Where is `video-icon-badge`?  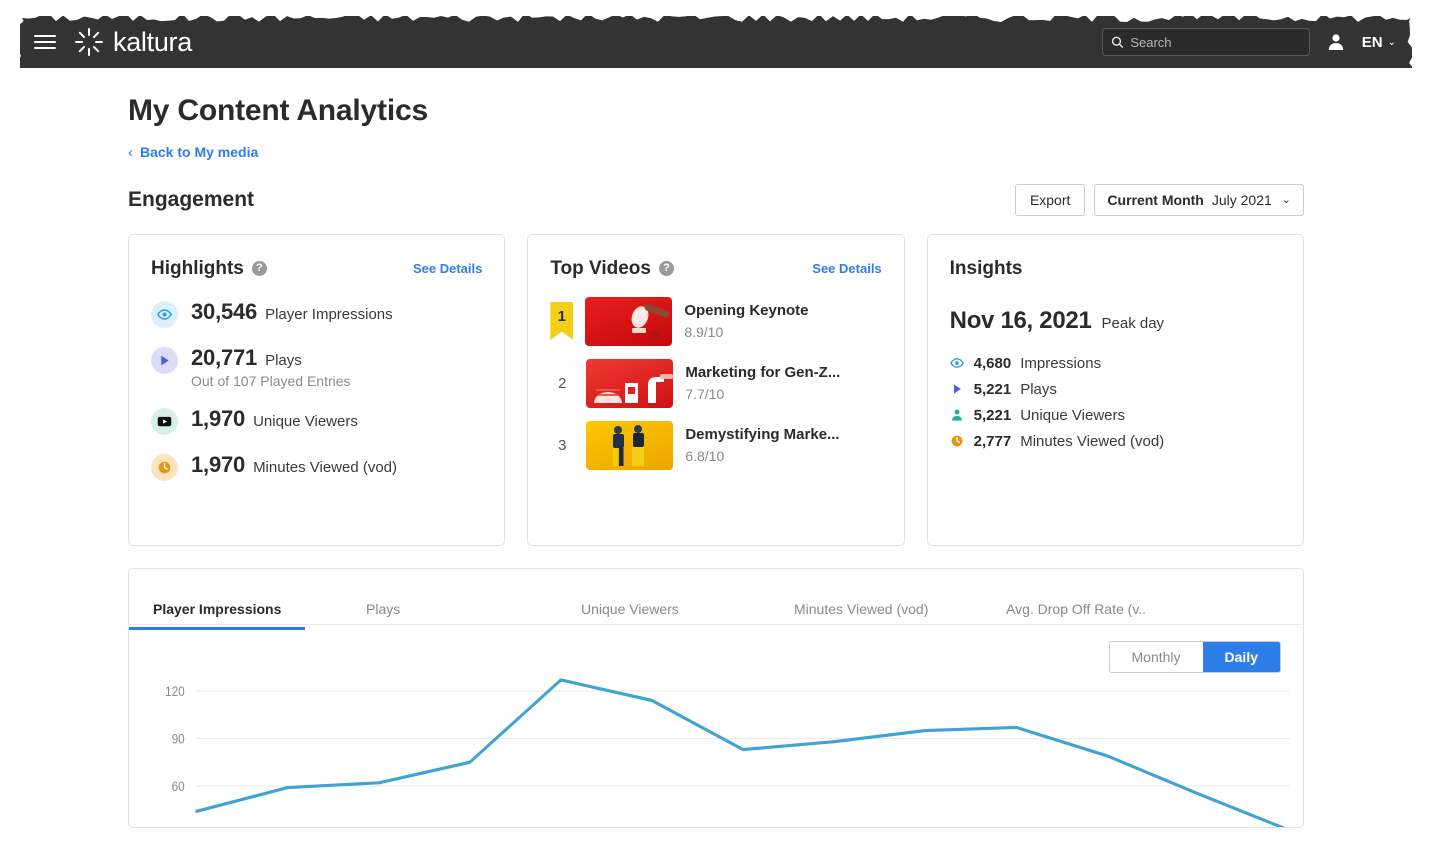 video-icon-badge is located at coordinates (164, 421).